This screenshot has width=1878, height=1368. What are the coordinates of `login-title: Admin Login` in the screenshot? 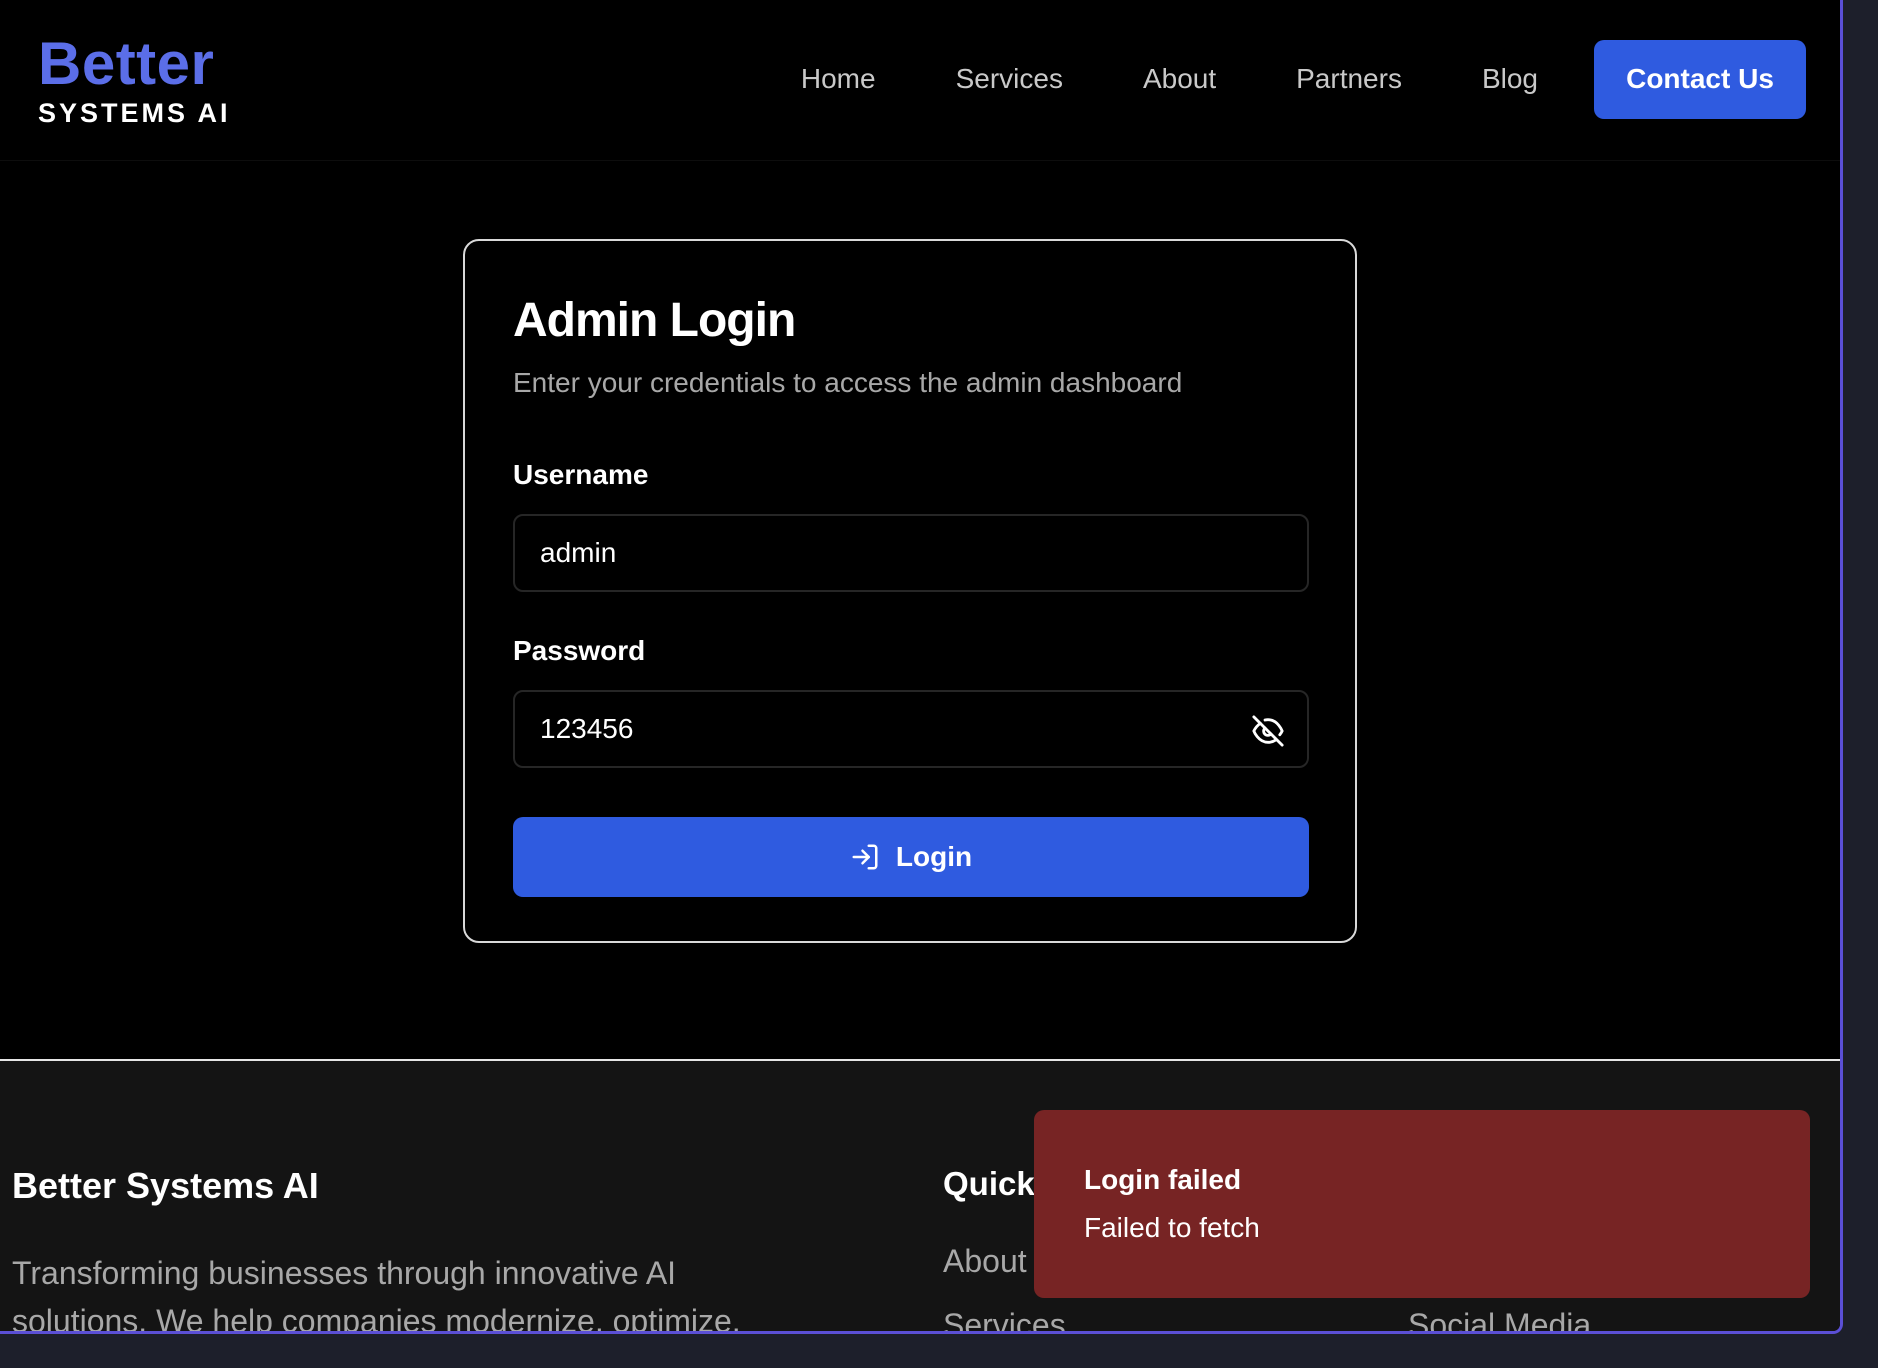 It's located at (654, 320).